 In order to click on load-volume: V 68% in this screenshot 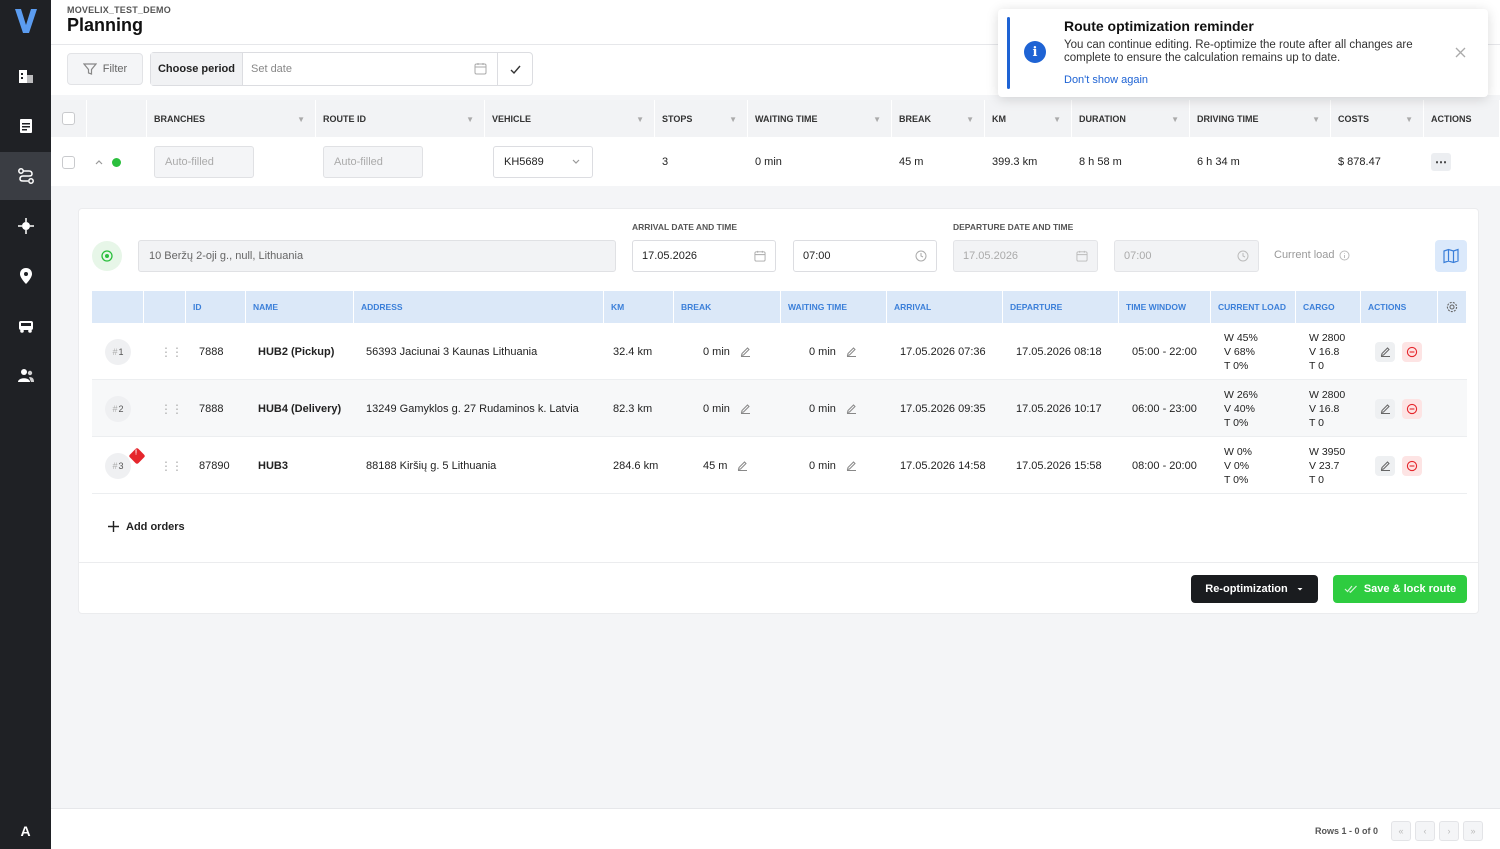, I will do `click(1239, 351)`.